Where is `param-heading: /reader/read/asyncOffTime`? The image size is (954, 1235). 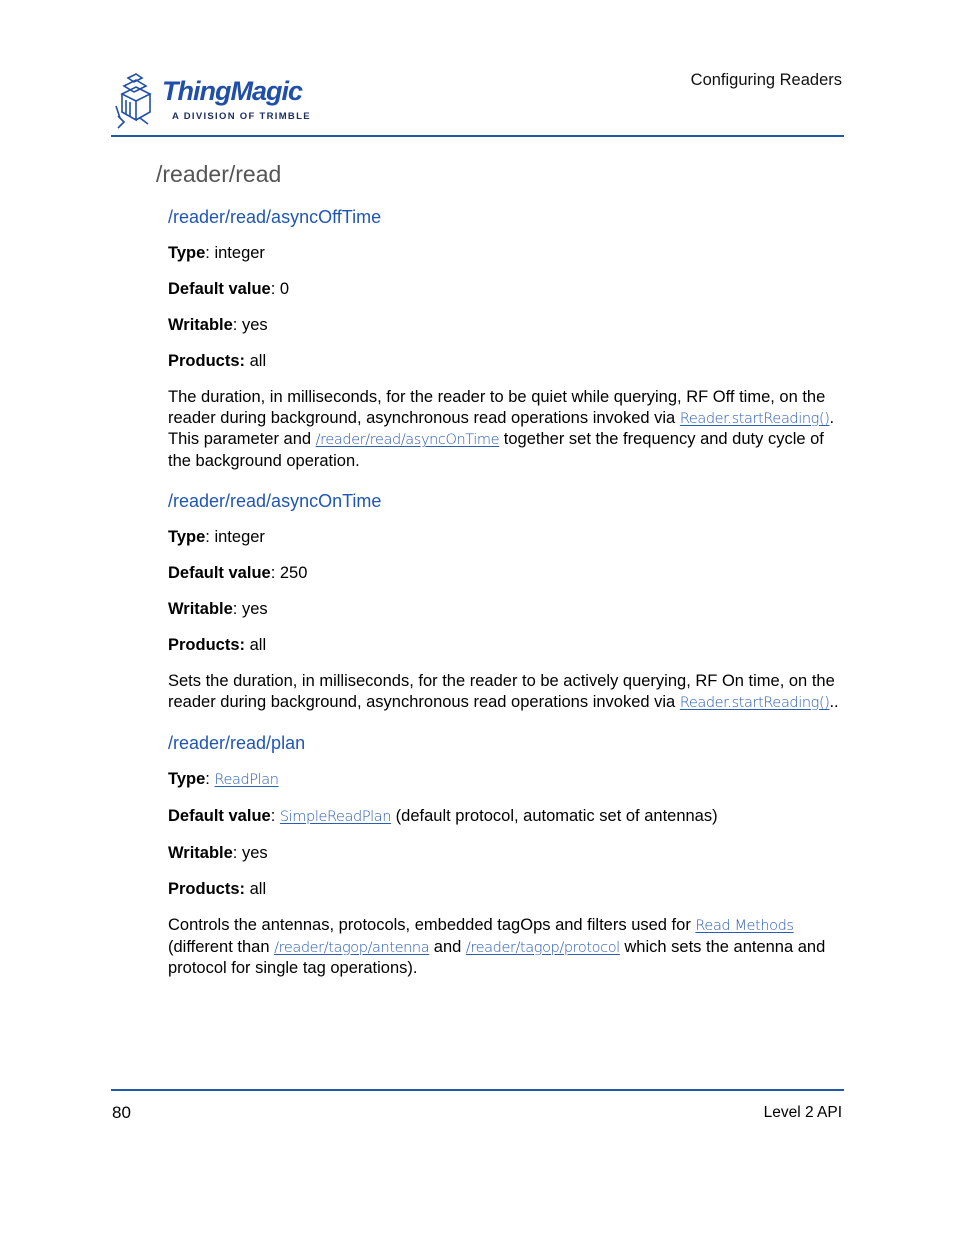 param-heading: /reader/read/asyncOffTime is located at coordinates (275, 217).